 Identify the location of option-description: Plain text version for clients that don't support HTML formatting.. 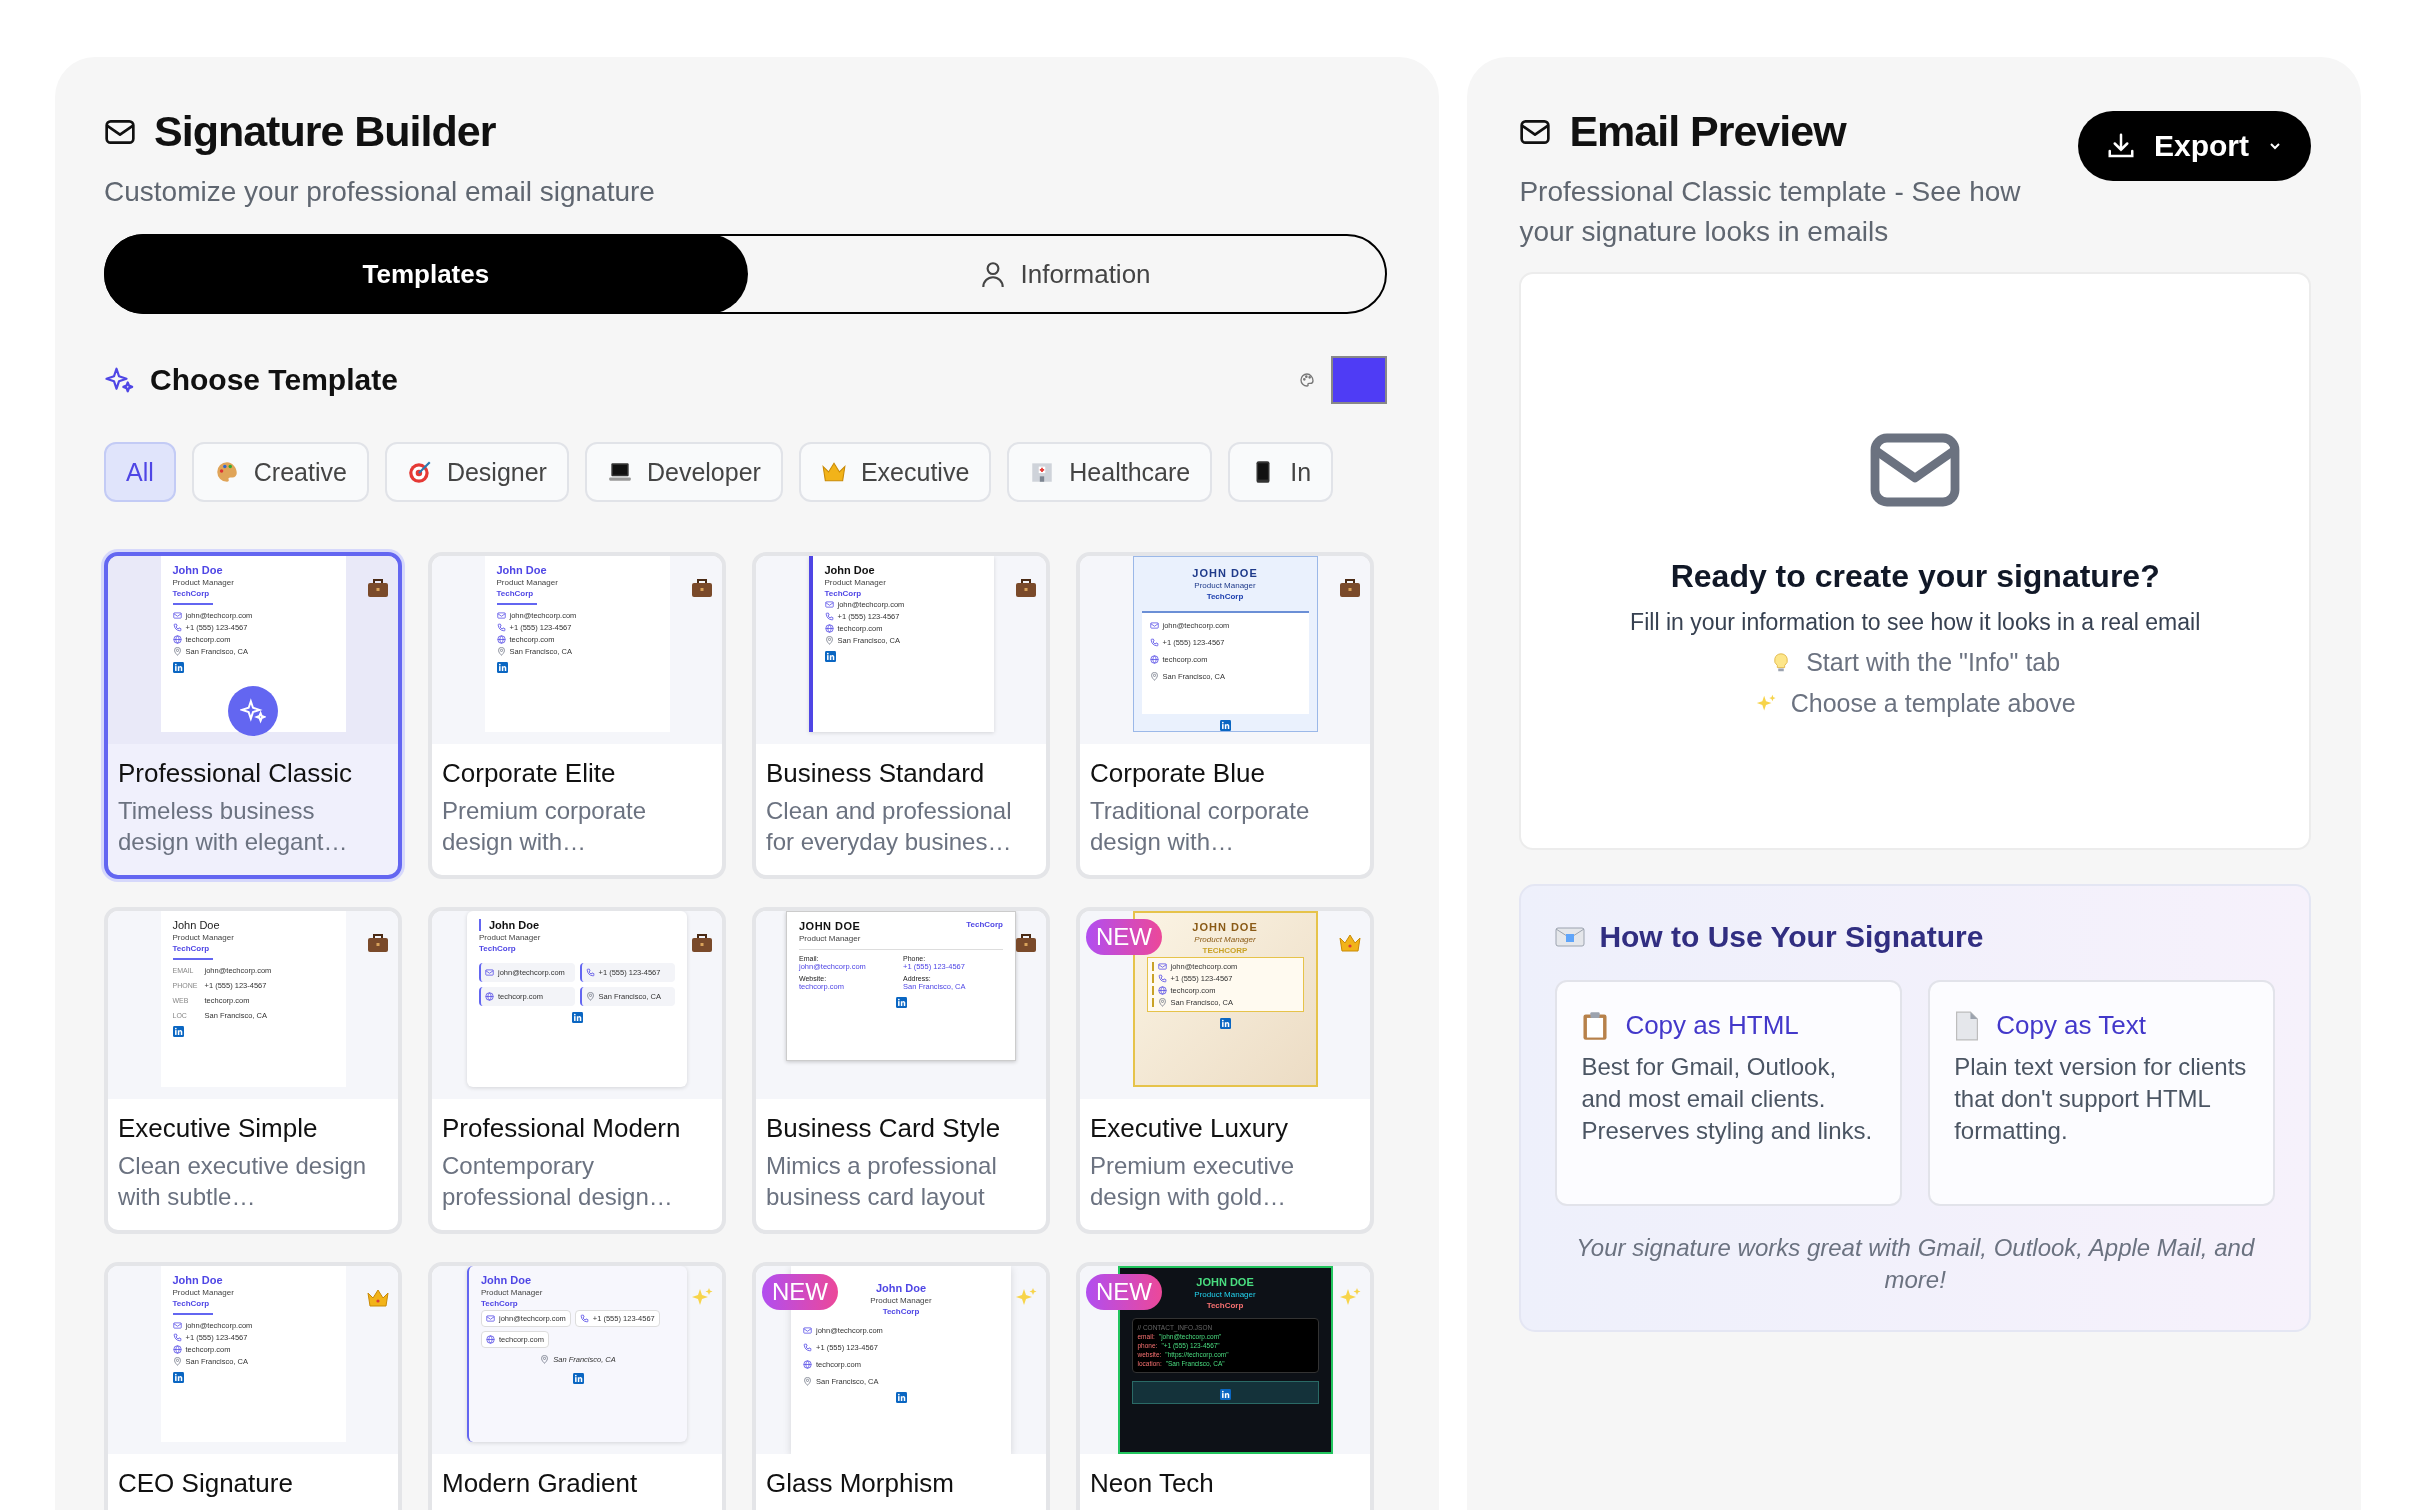
(2101, 1099).